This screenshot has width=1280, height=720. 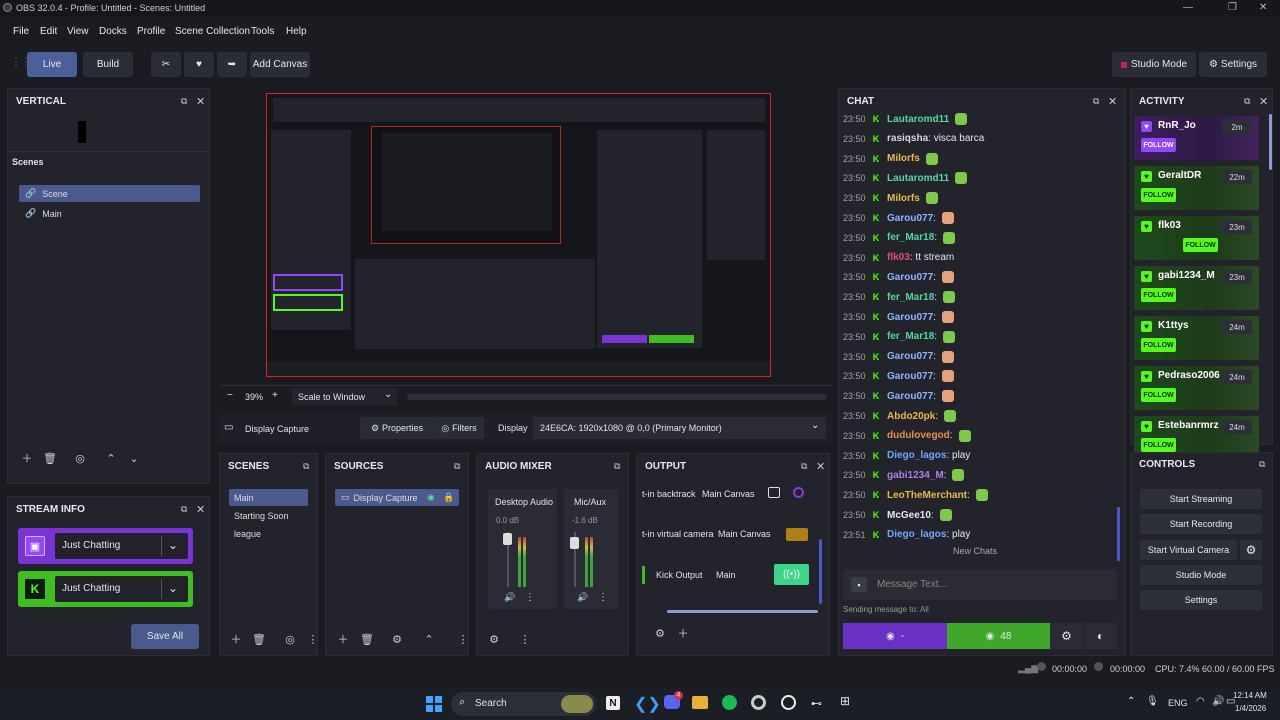 I want to click on studio-mode-button: Studio Mode, so click(x=1154, y=64).